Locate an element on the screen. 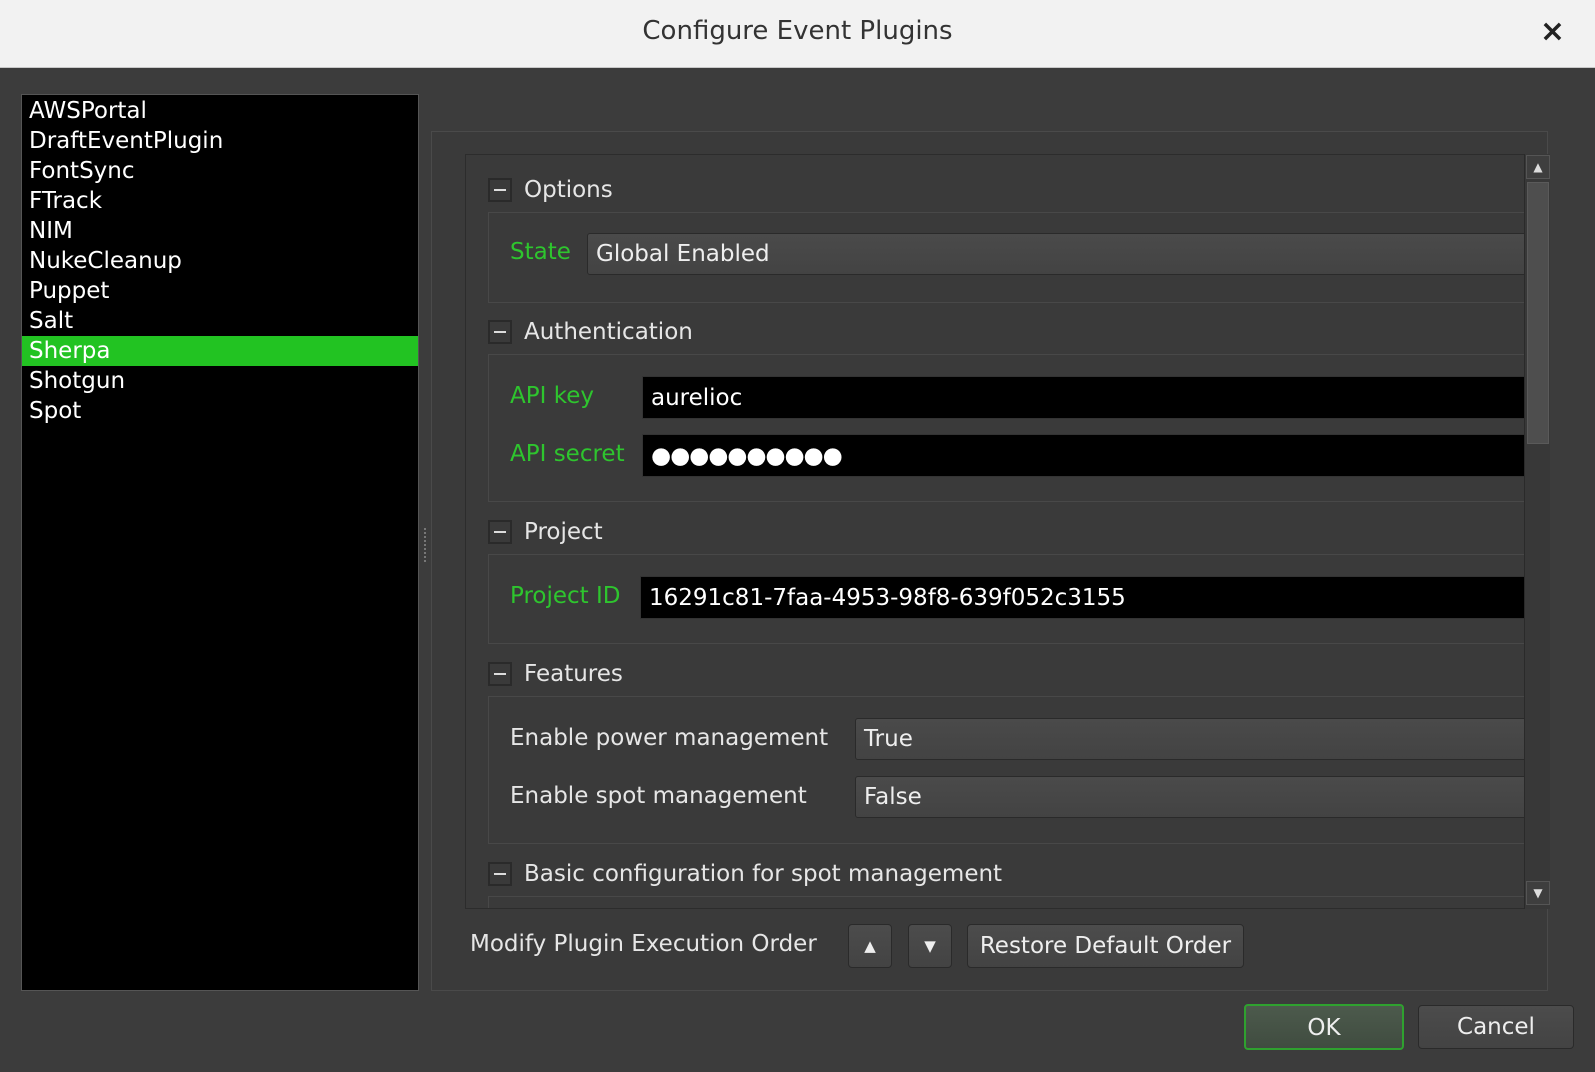 This screenshot has width=1595, height=1072. plugin-item-ftrack: FTrack is located at coordinates (220, 201).